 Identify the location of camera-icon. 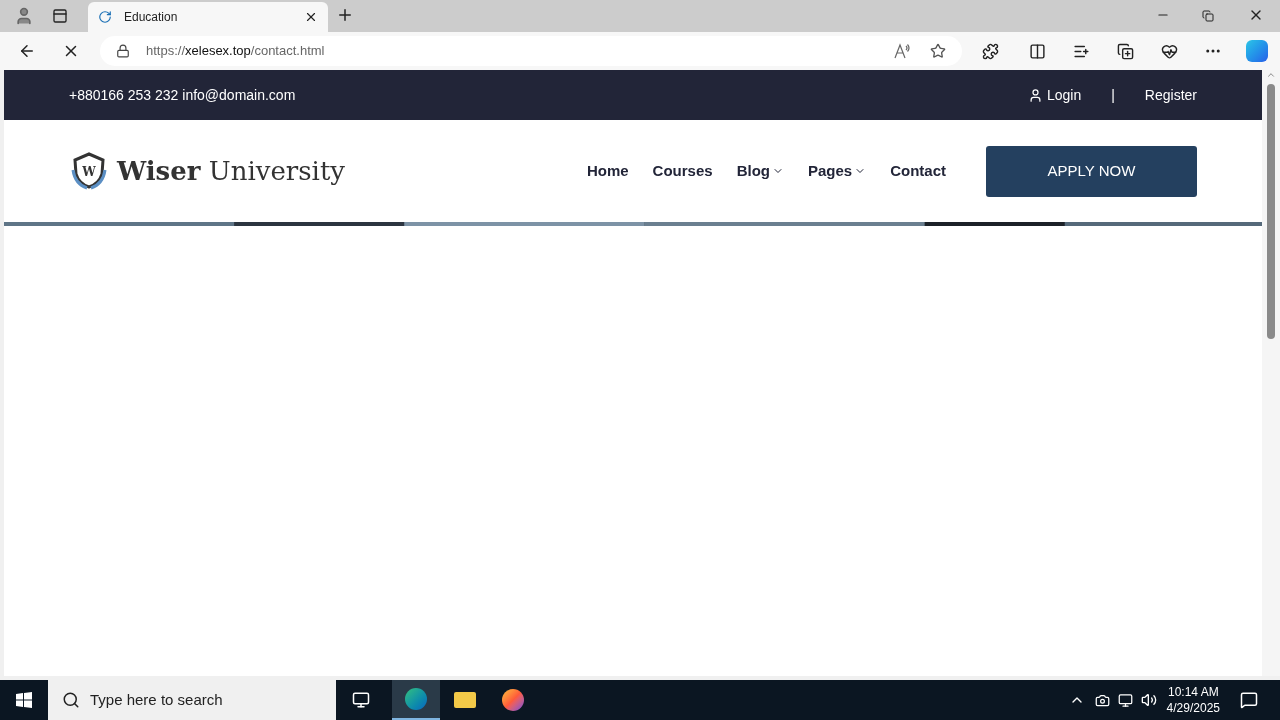
(1102, 700).